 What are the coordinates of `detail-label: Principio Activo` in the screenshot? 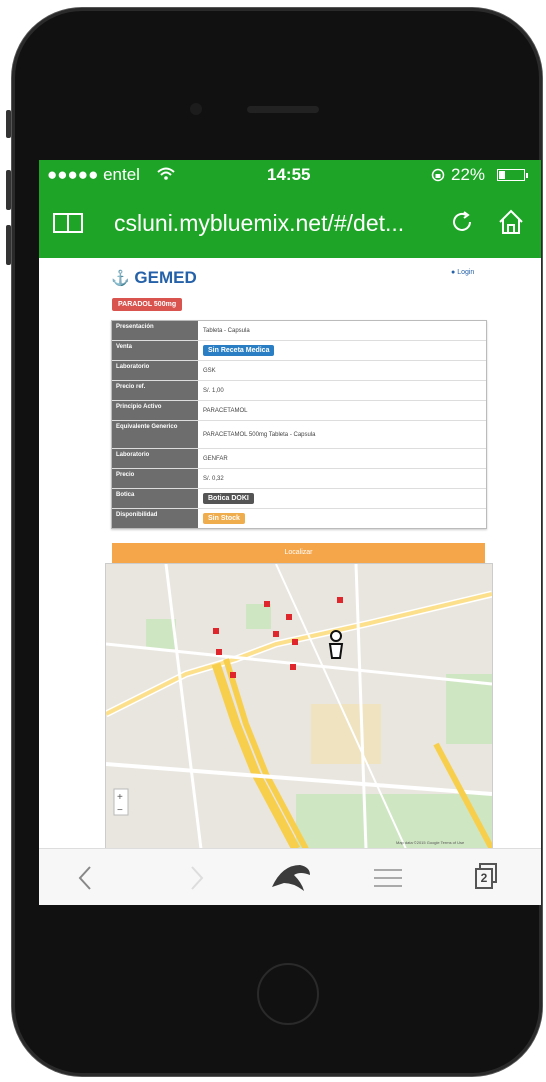 It's located at (155, 410).